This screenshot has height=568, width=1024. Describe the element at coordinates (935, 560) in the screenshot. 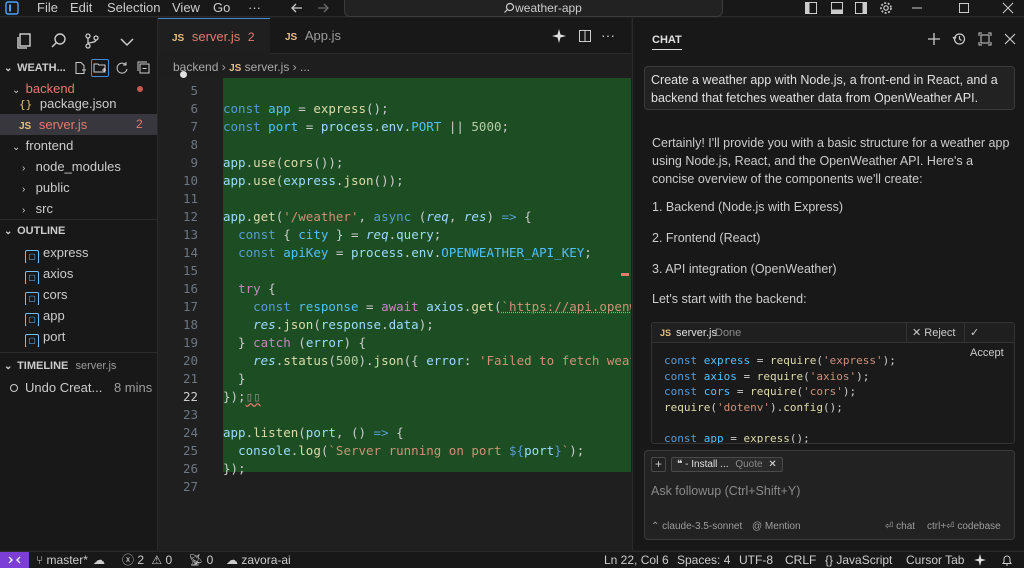

I see `cursor-tab-toggle: Cursor Tab` at that location.